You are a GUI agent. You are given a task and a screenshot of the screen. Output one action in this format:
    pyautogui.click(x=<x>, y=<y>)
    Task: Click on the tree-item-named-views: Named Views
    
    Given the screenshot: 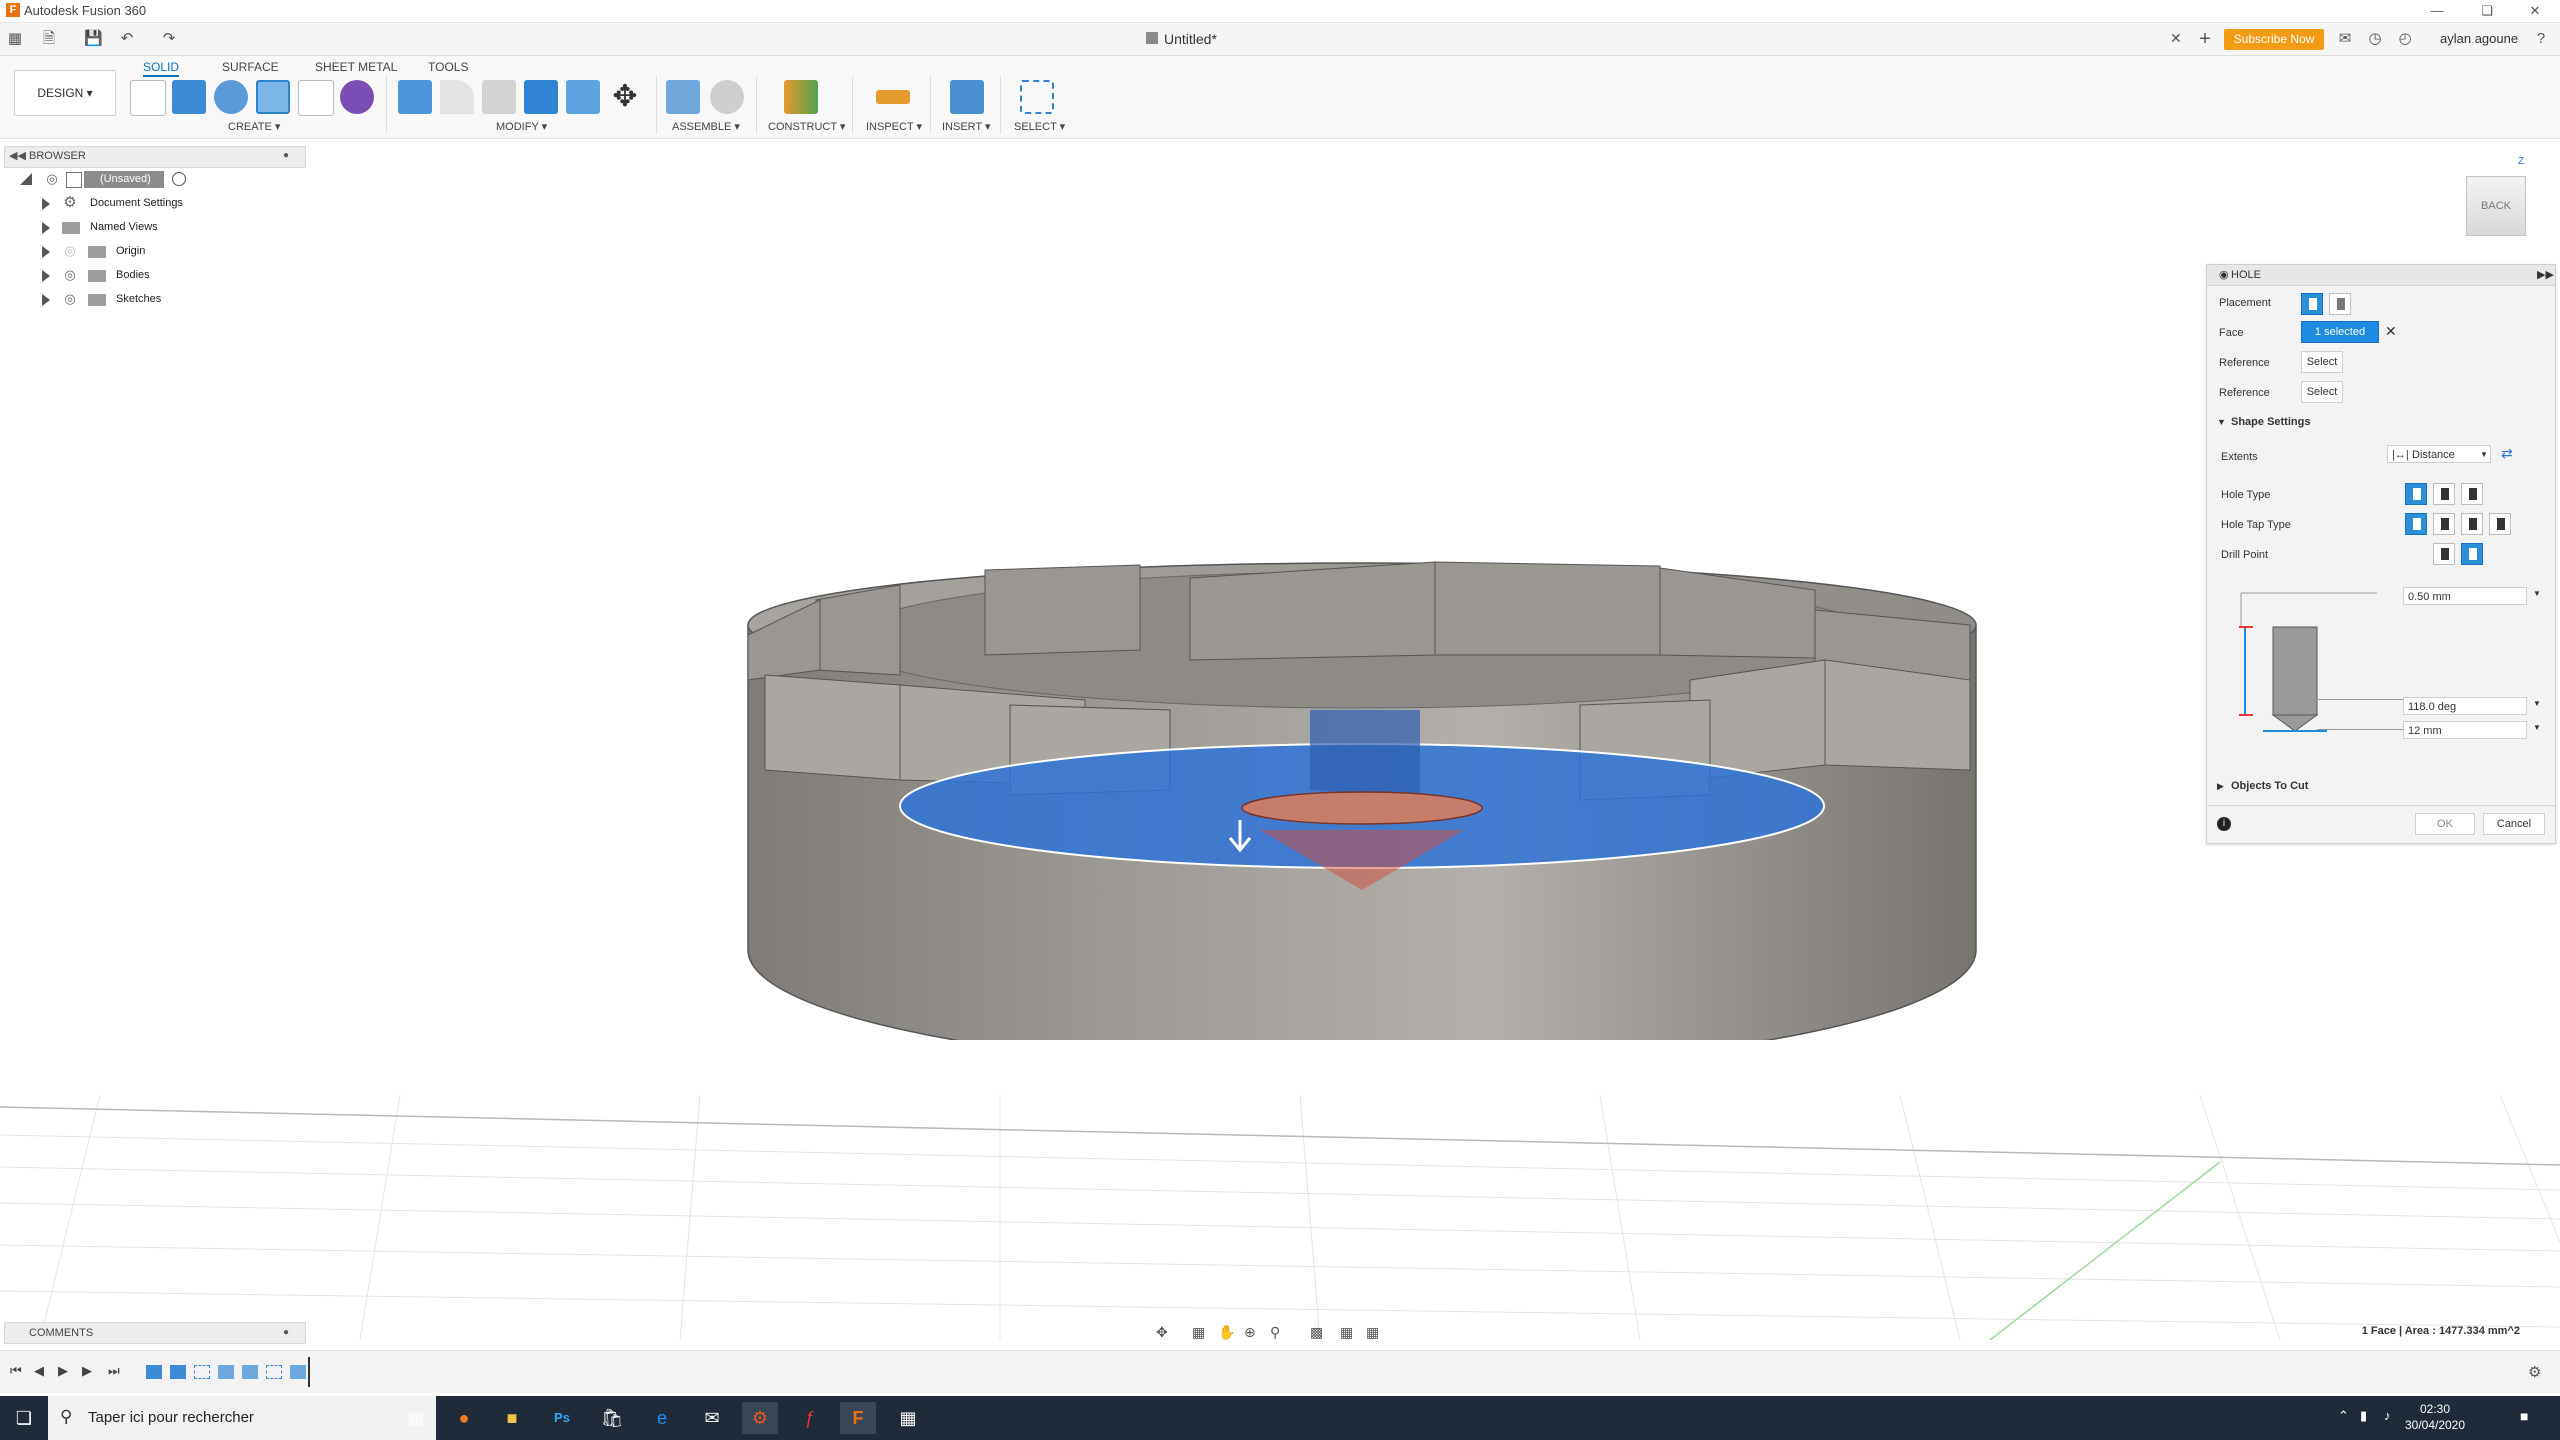 What is the action you would take?
    pyautogui.click(x=154, y=228)
    